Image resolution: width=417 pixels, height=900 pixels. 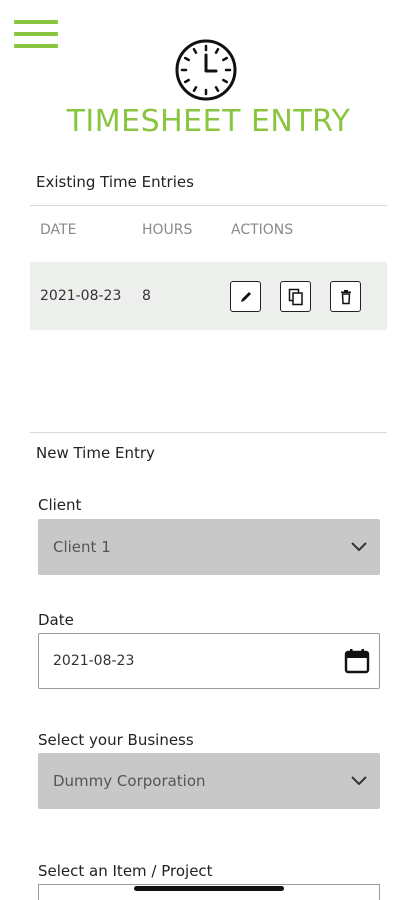 I want to click on clock-icon, so click(x=206, y=70).